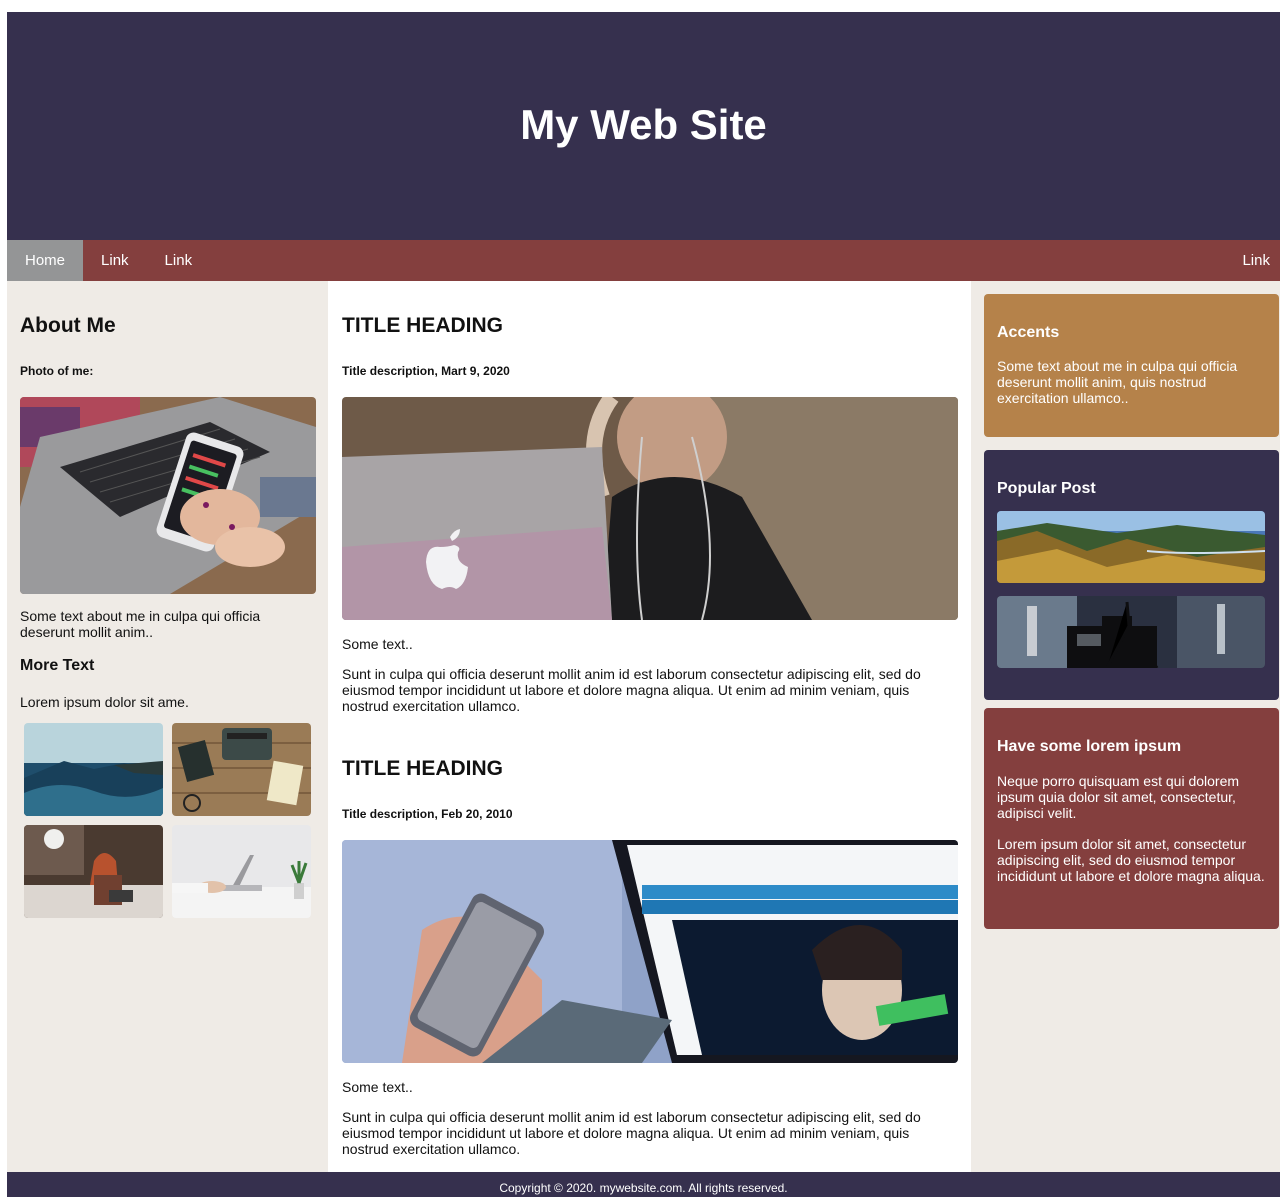 The width and height of the screenshot is (1283, 1197). What do you see at coordinates (179, 260) in the screenshot?
I see `nav-link-2: Link` at bounding box center [179, 260].